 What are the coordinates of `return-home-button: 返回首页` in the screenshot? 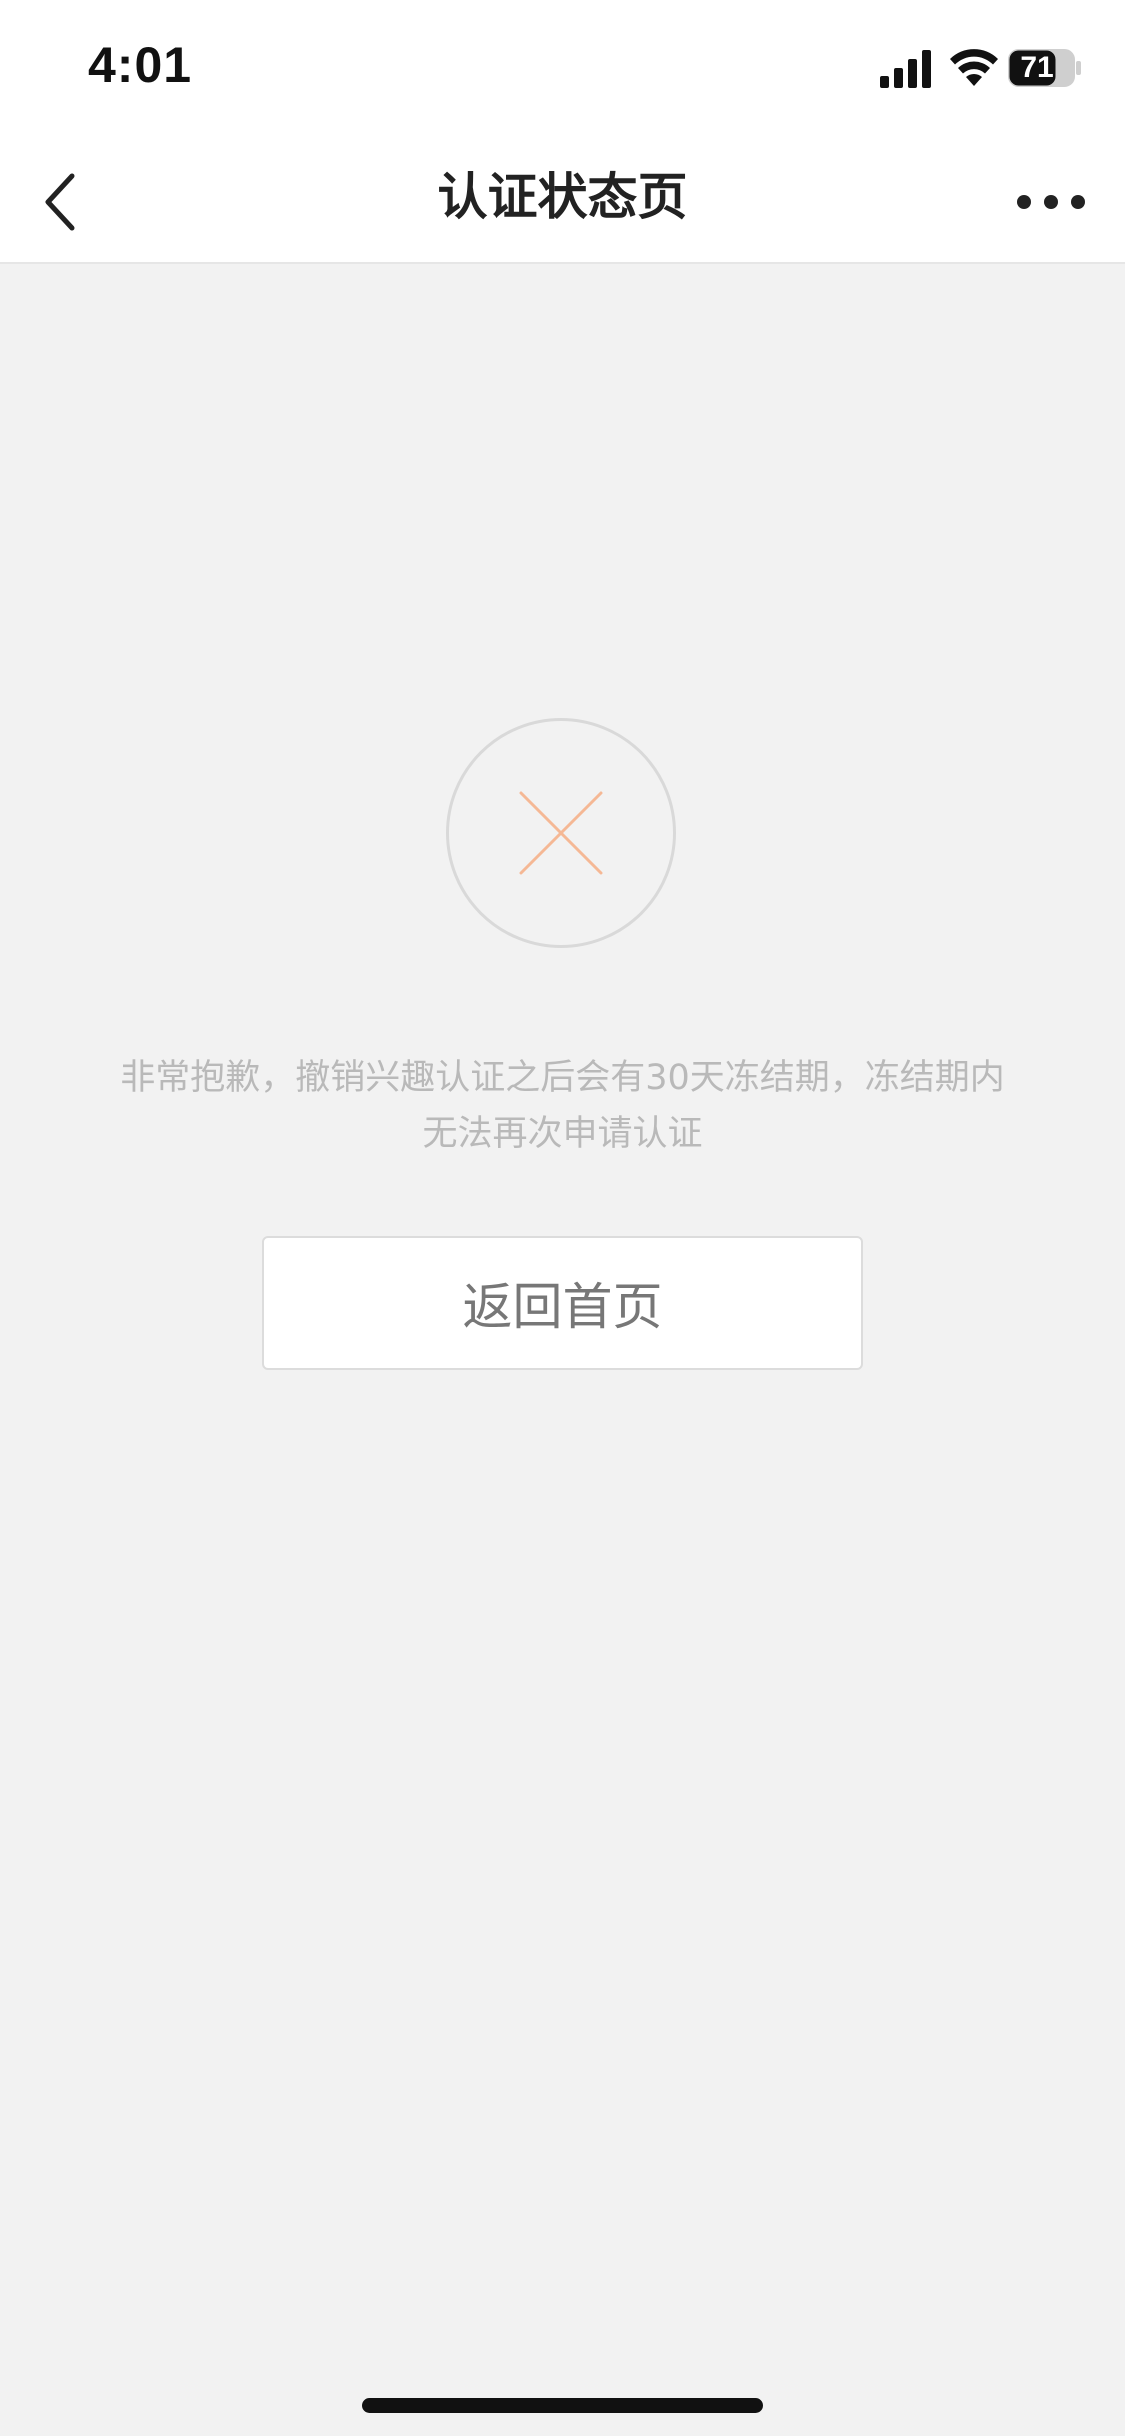 It's located at (562, 1303).